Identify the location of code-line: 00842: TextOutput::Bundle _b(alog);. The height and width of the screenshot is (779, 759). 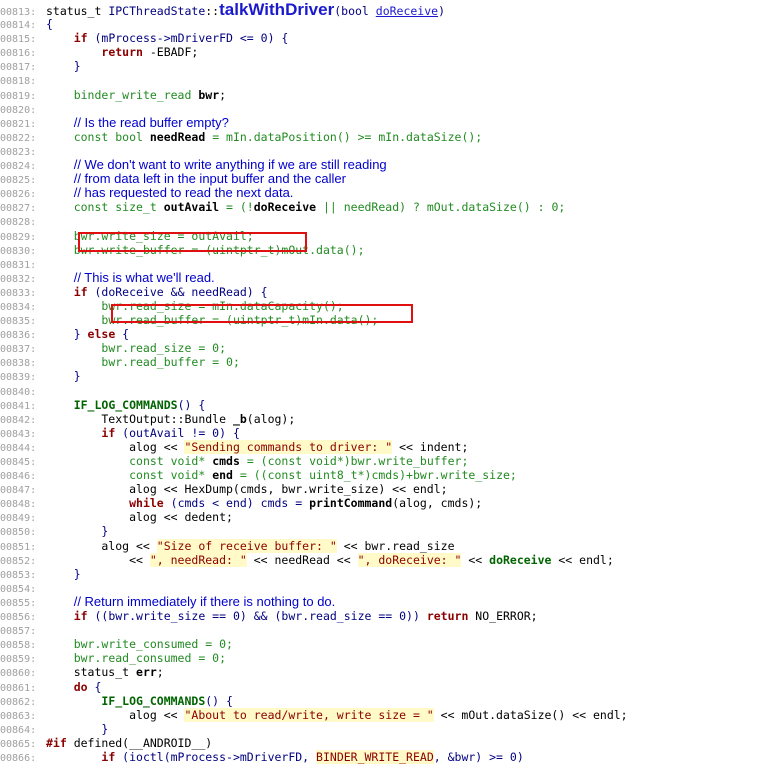
(379, 419).